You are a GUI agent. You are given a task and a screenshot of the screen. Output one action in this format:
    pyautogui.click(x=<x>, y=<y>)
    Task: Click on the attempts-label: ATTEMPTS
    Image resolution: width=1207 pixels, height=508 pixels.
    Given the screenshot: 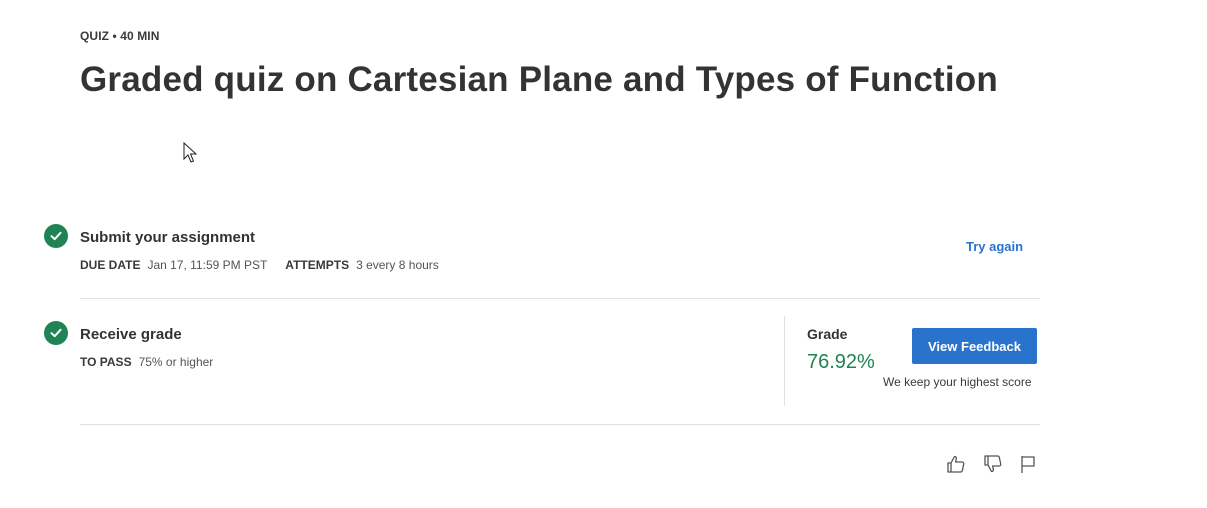 What is the action you would take?
    pyautogui.click(x=317, y=265)
    